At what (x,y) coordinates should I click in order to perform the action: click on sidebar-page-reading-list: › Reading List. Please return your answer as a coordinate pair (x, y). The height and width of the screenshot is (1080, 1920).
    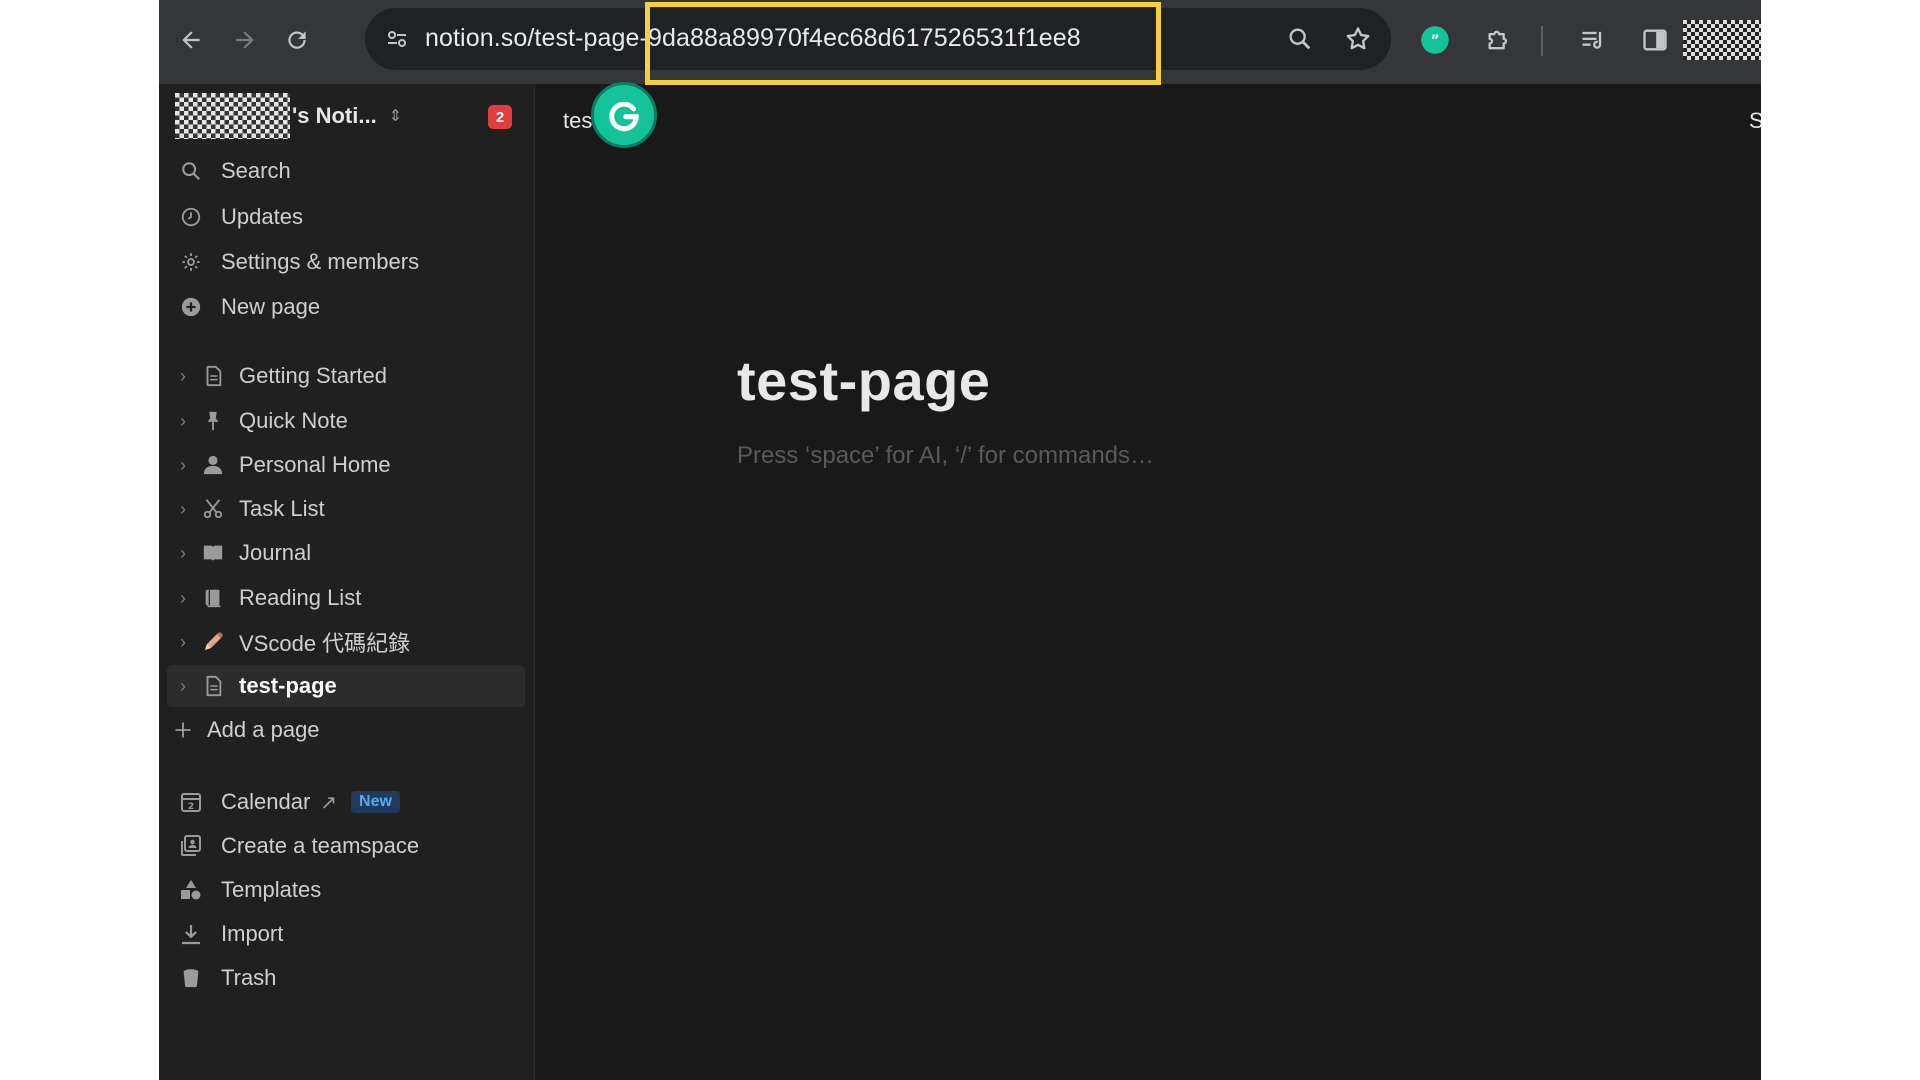
    Looking at the image, I should click on (346, 598).